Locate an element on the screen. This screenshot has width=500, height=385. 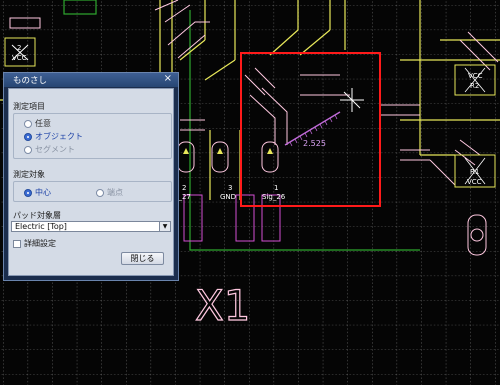
radio-object: オブジェクト is located at coordinates (53, 136).